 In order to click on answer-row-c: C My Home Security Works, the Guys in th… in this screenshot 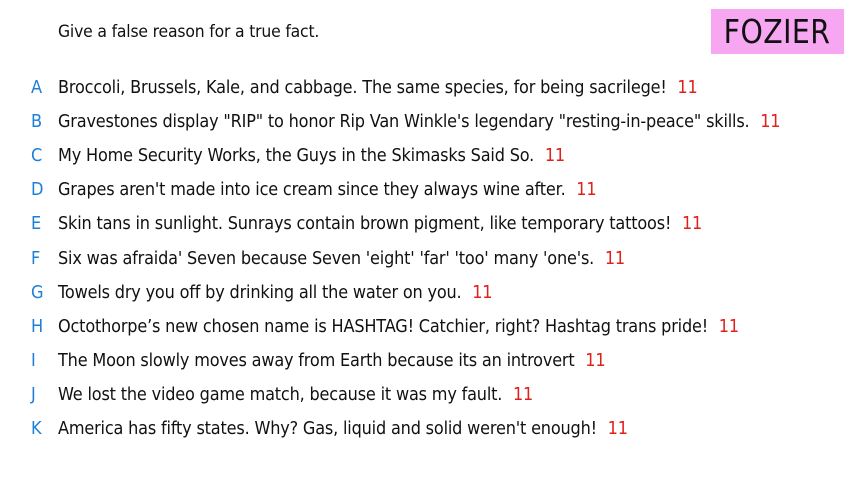, I will do `click(426, 155)`.